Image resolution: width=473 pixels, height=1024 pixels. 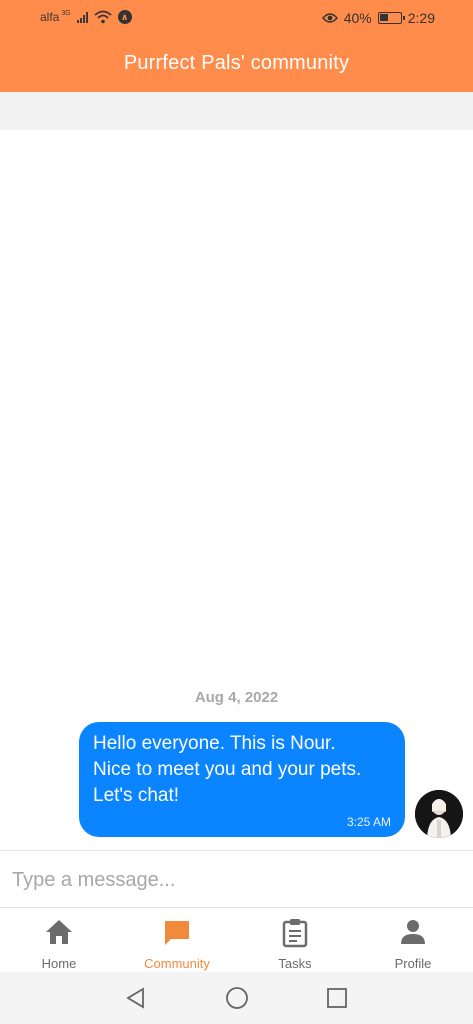 I want to click on tab-home: Home, so click(x=59, y=940).